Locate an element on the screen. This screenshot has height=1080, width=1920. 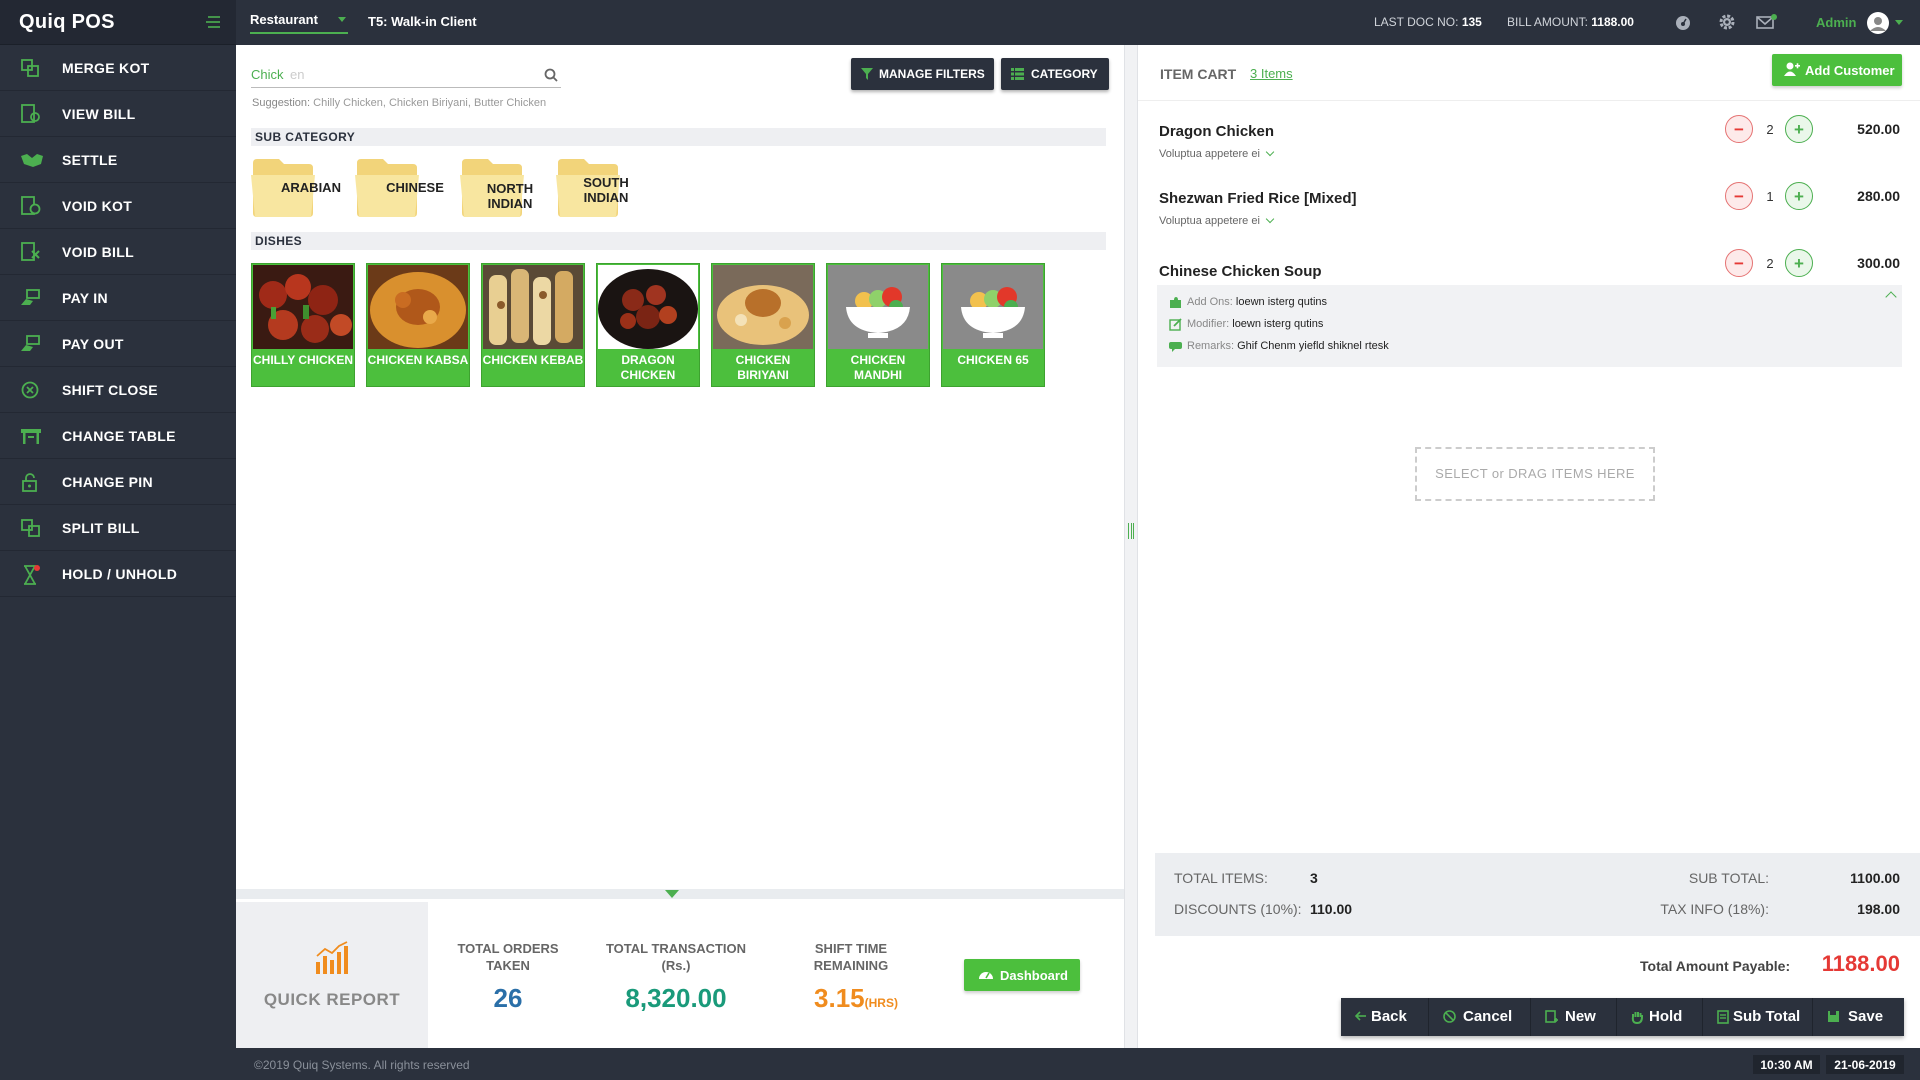
sidebar-item-change-pin: CHANGE PIN is located at coordinates (118, 482).